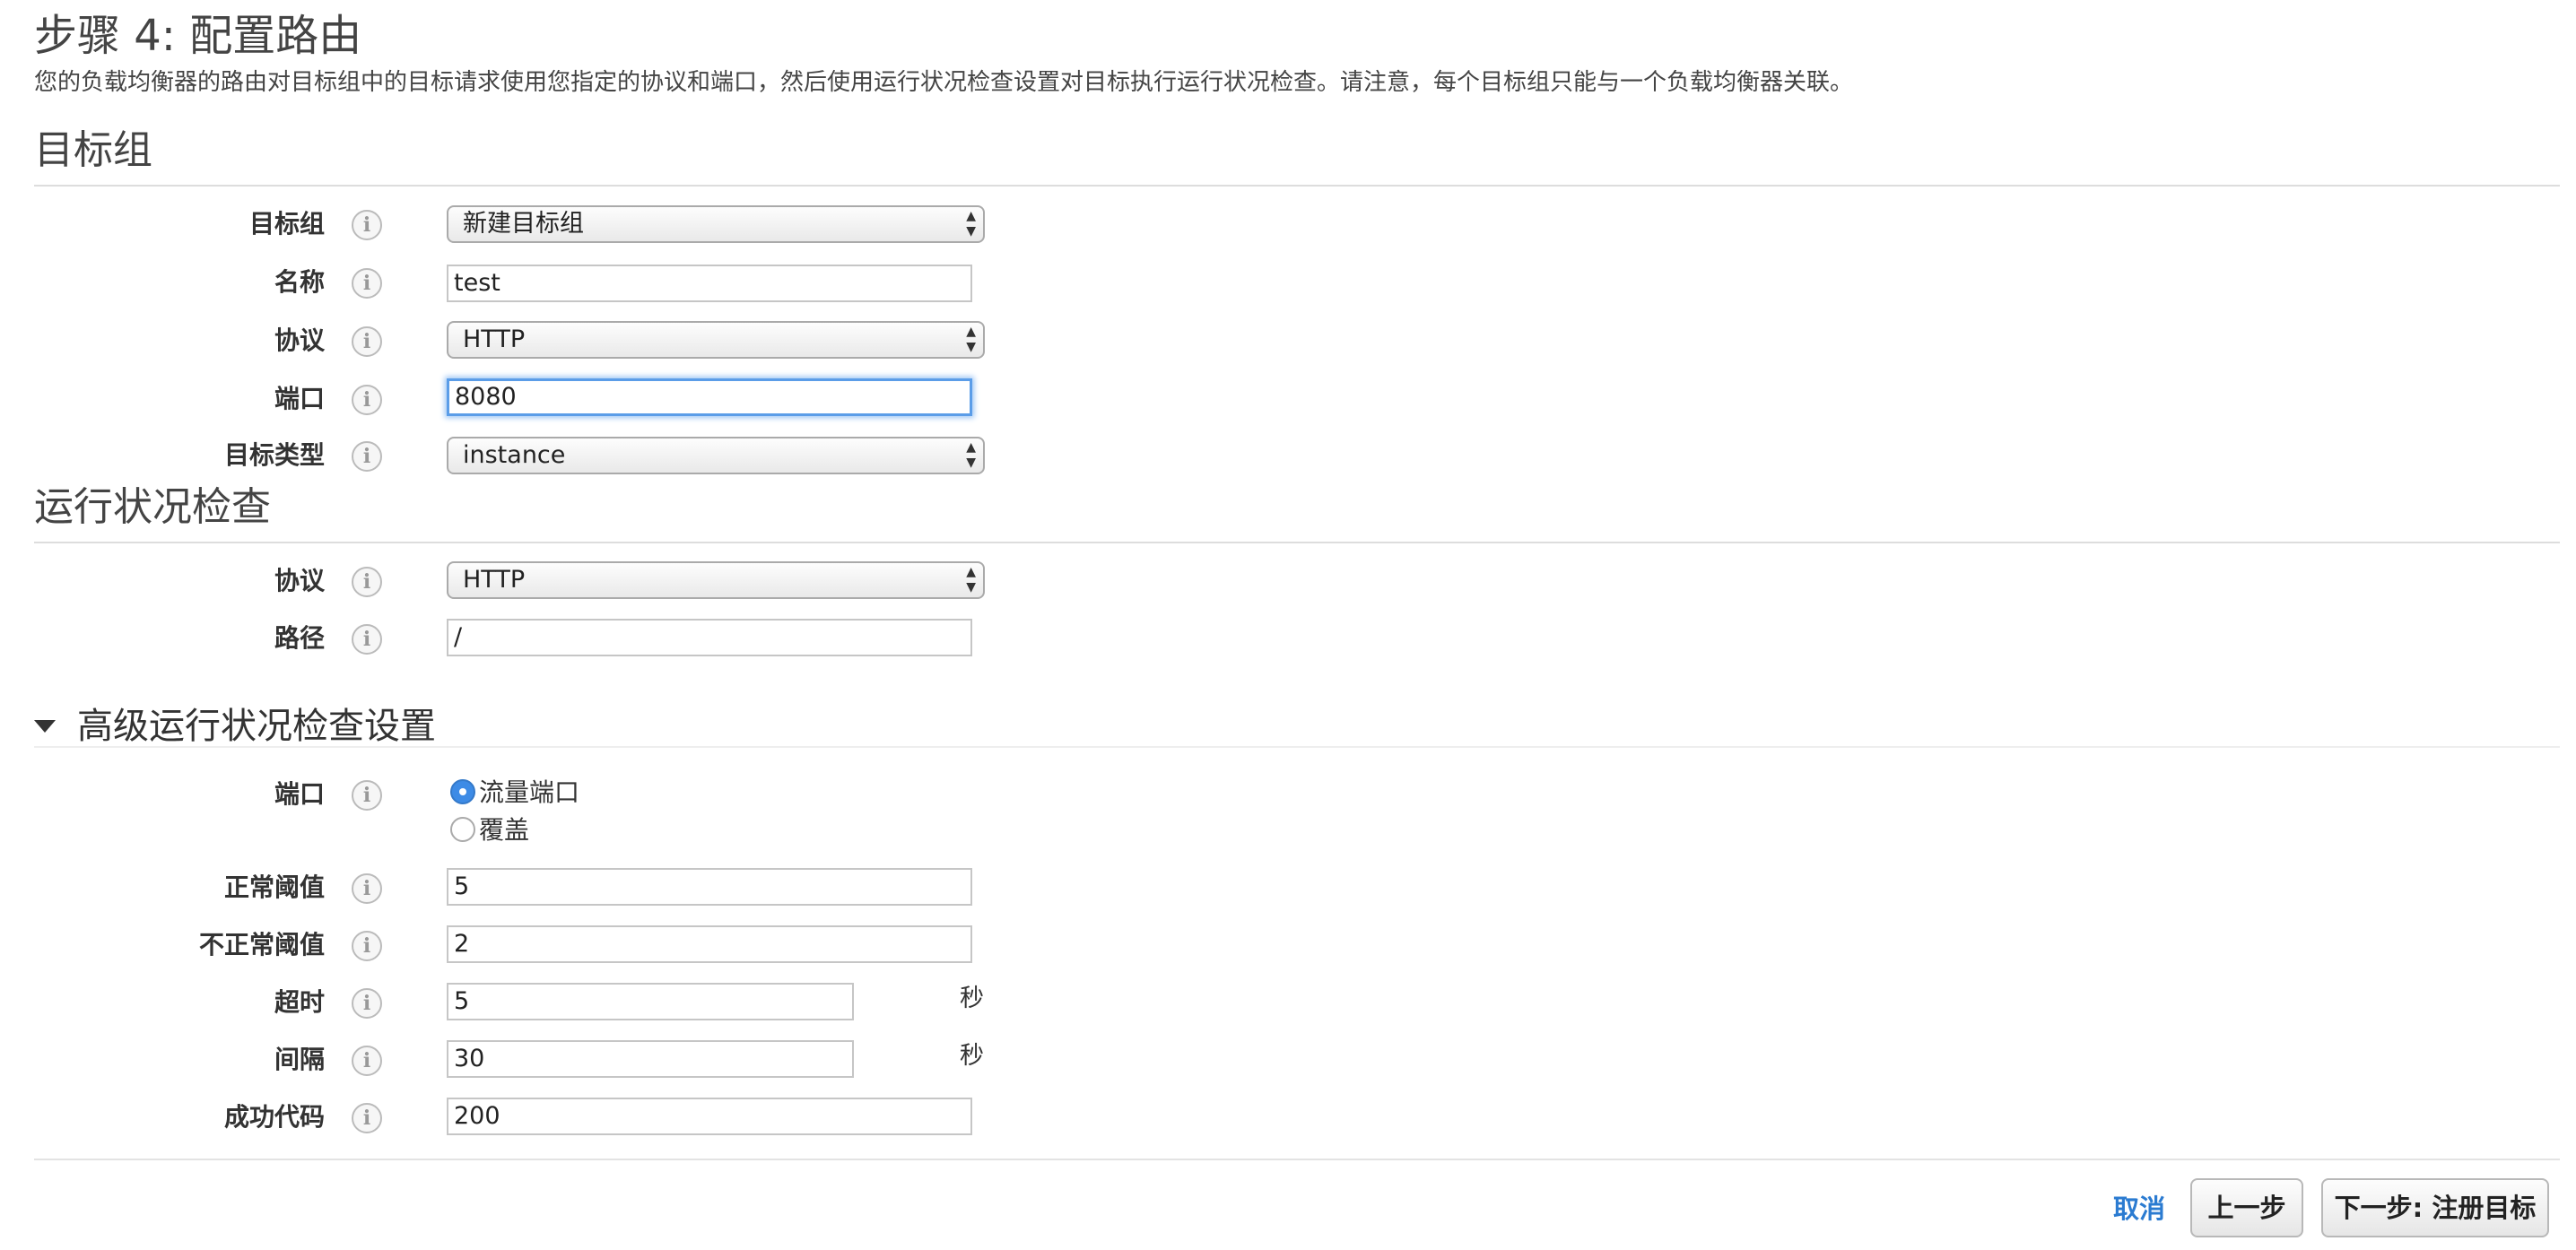 This screenshot has width=2576, height=1250. What do you see at coordinates (462, 791) in the screenshot?
I see `radio-checked-icon` at bounding box center [462, 791].